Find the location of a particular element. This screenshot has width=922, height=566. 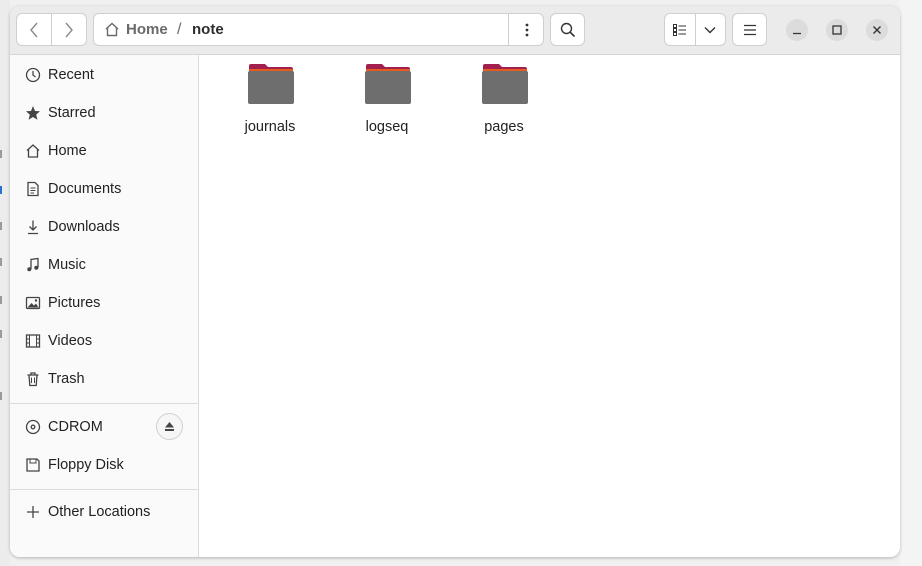

vertical-dots-icon is located at coordinates (526, 29).